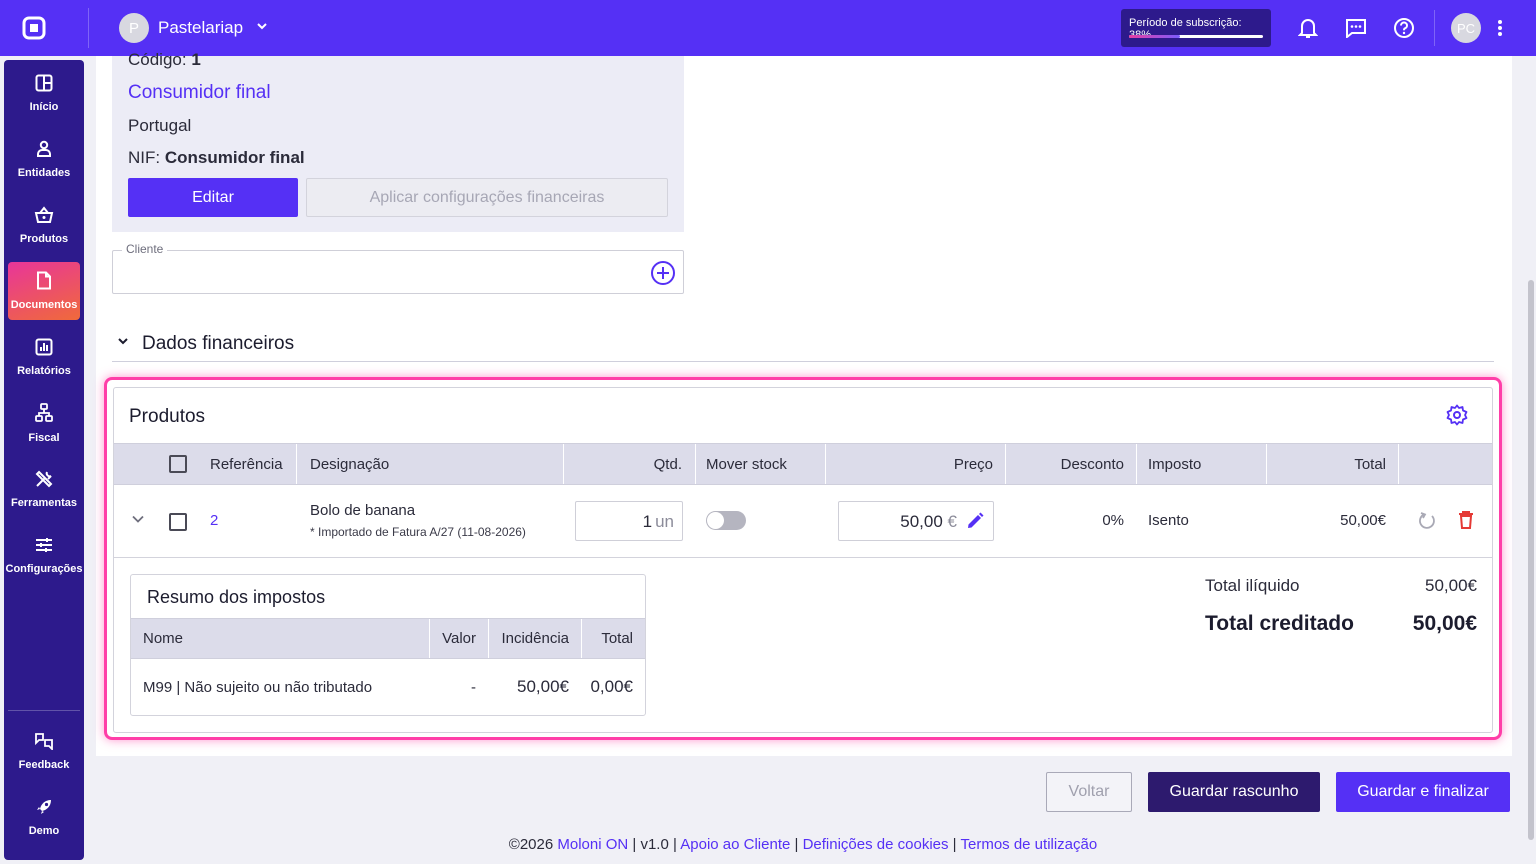  What do you see at coordinates (1356, 28) in the screenshot?
I see `chat-icon` at bounding box center [1356, 28].